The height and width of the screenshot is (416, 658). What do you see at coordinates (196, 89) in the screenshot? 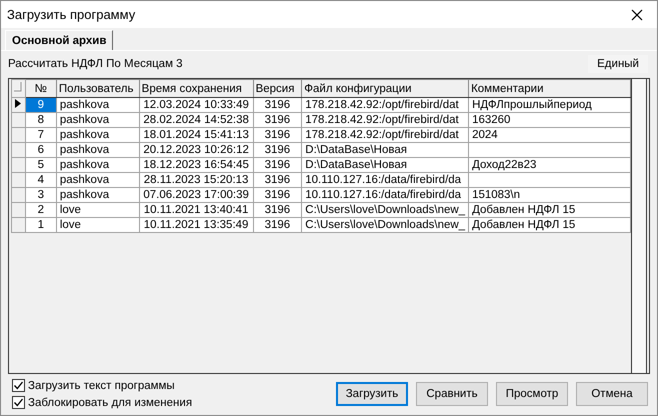
I see `column-header: Время сохранения` at bounding box center [196, 89].